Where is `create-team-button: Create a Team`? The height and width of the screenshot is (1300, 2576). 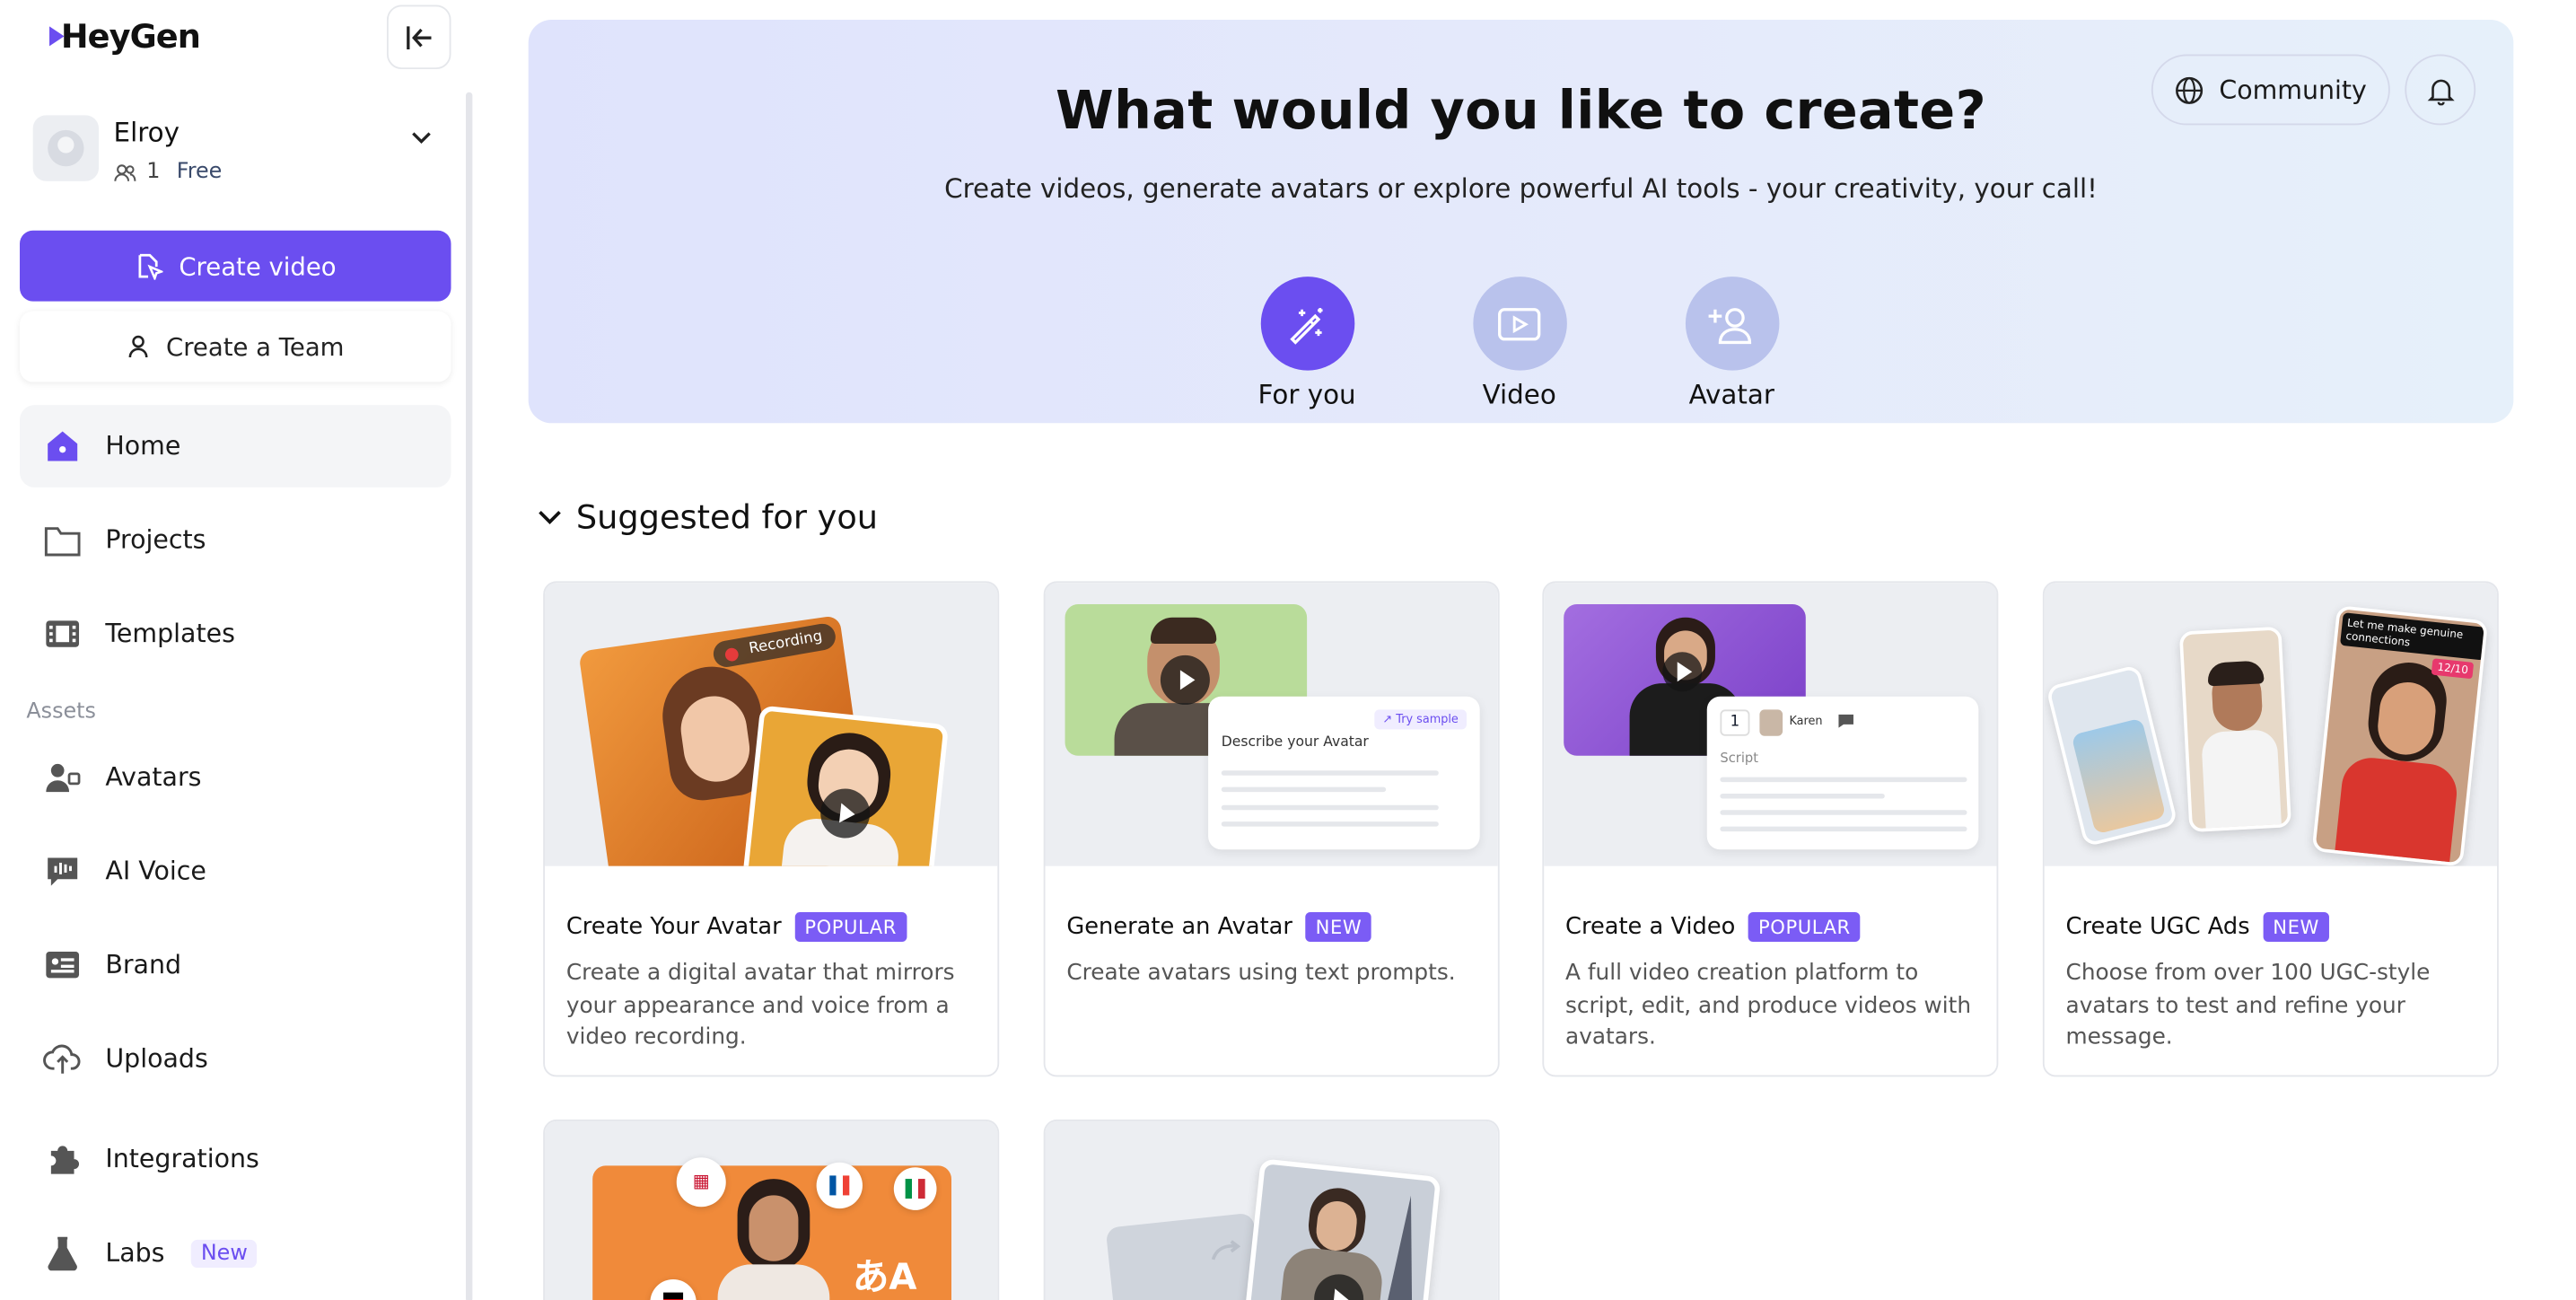 create-team-button: Create a Team is located at coordinates (235, 347).